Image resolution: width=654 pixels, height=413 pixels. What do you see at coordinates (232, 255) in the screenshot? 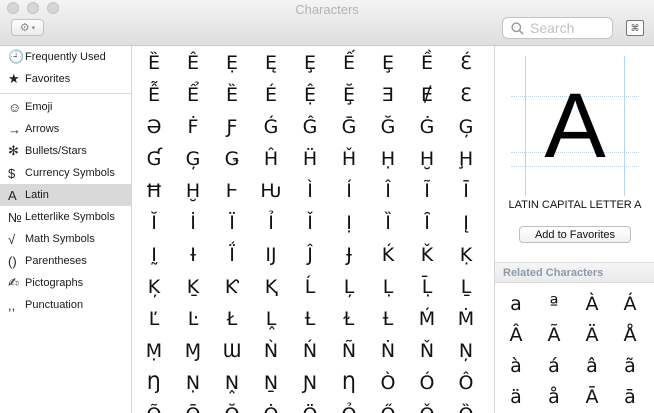
I see `character-cell: Ḯ` at bounding box center [232, 255].